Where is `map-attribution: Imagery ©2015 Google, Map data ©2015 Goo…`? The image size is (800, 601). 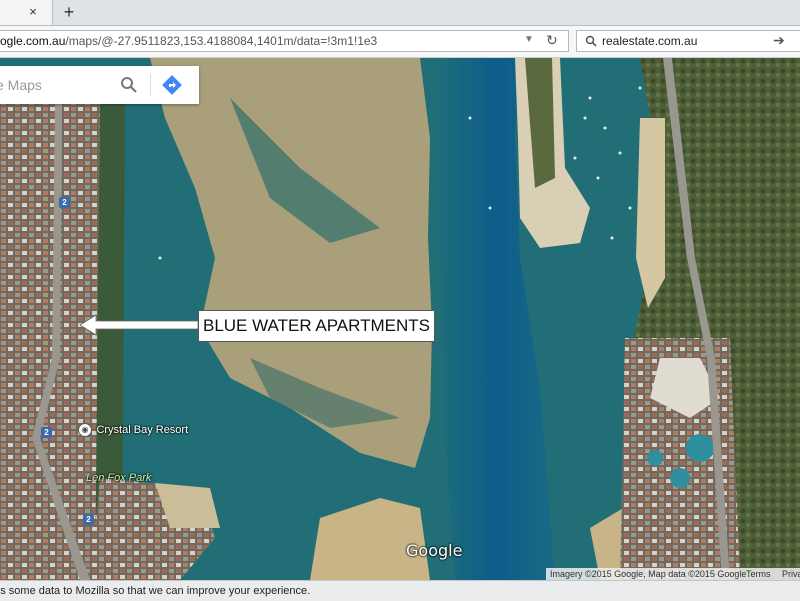 map-attribution: Imagery ©2015 Google, Map data ©2015 Goo… is located at coordinates (673, 574).